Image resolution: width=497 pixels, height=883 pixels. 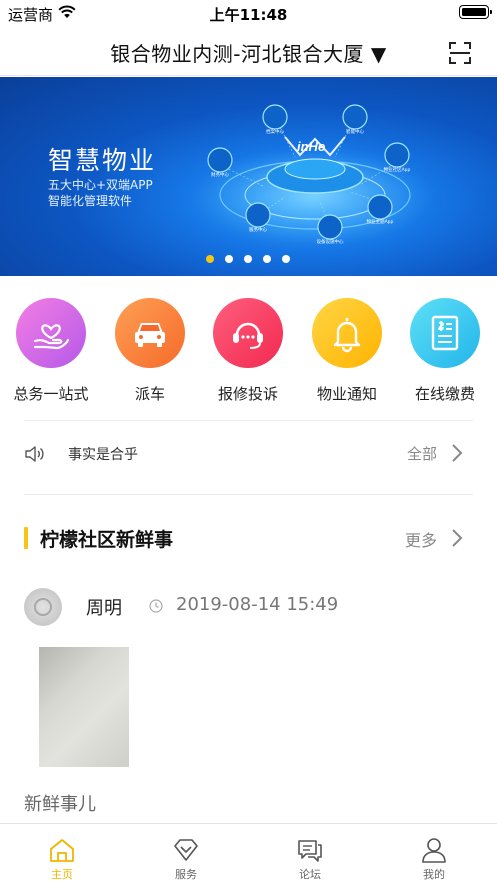 What do you see at coordinates (107, 540) in the screenshot?
I see `section-title: 柠檬社区新鲜事` at bounding box center [107, 540].